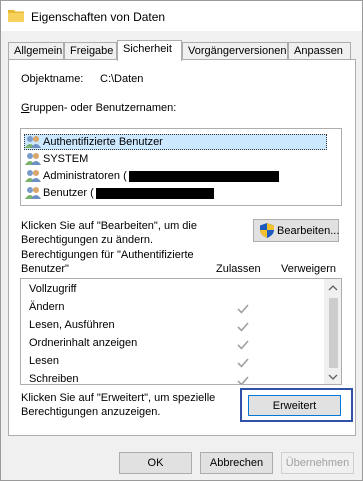 The height and width of the screenshot is (481, 363). What do you see at coordinates (267, 230) in the screenshot?
I see `uac-shield-icon` at bounding box center [267, 230].